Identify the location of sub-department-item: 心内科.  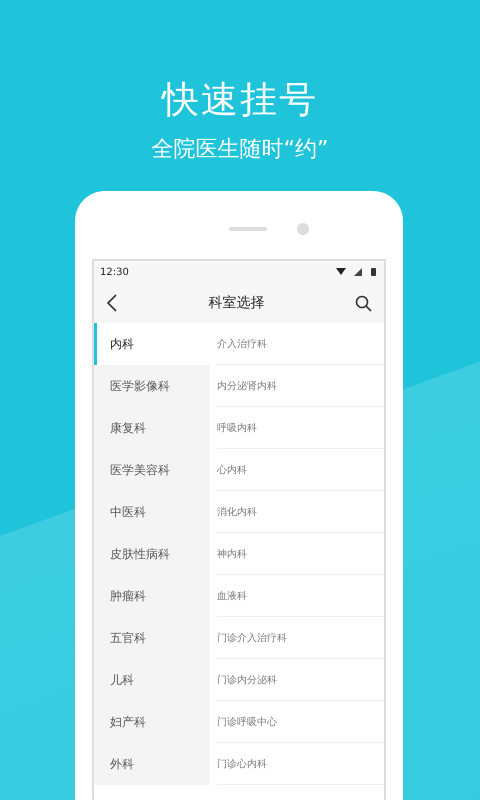
(232, 469).